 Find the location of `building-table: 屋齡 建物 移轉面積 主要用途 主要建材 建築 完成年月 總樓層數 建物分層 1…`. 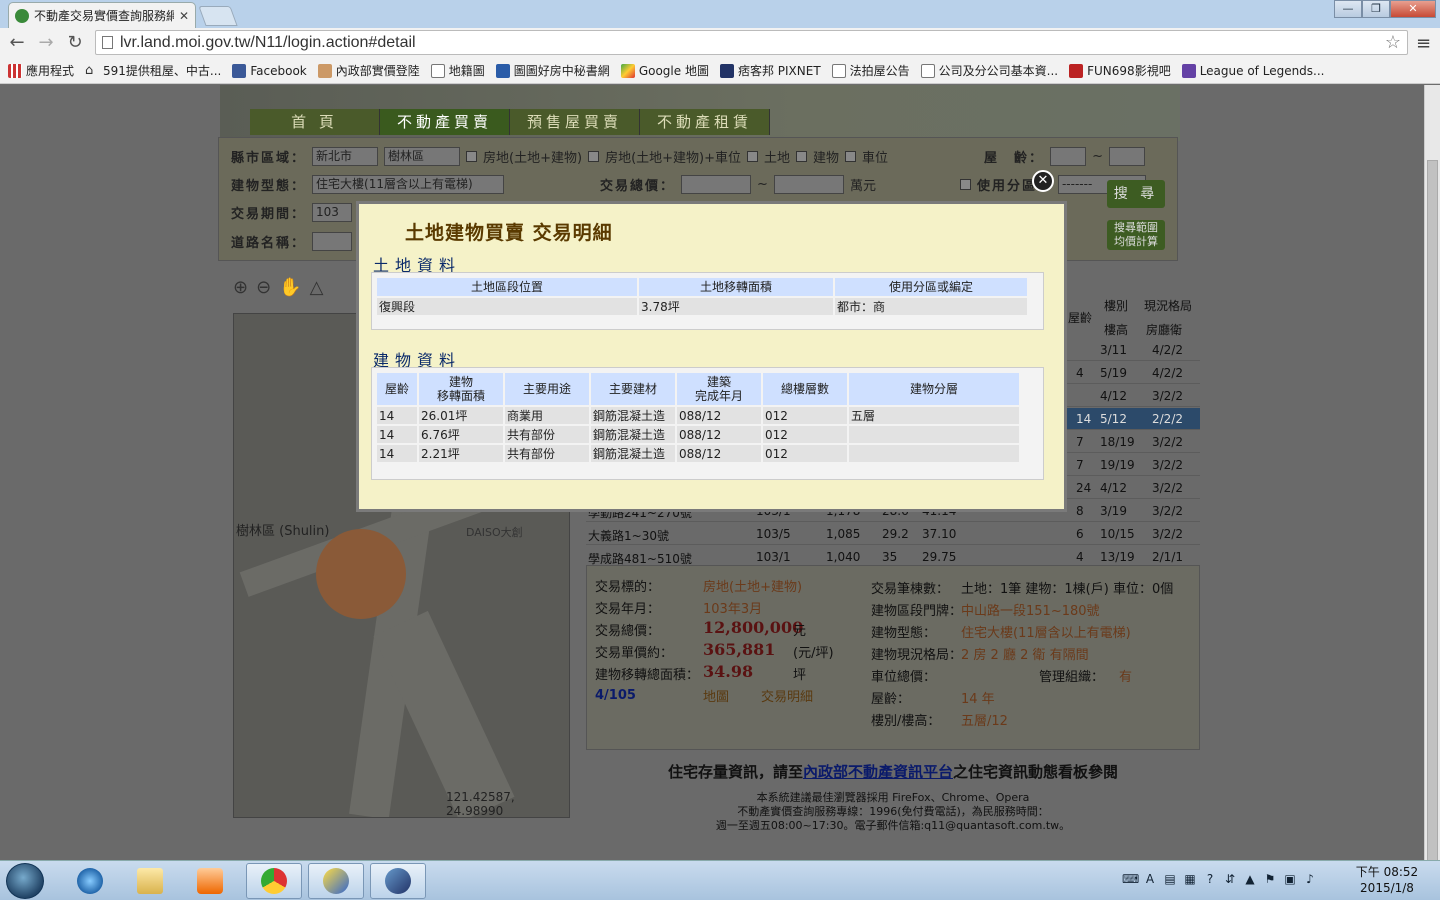

building-table: 屋齡 建物 移轉面積 主要用途 主要建材 建築 完成年月 總樓層數 建物分層 1… is located at coordinates (698, 417).